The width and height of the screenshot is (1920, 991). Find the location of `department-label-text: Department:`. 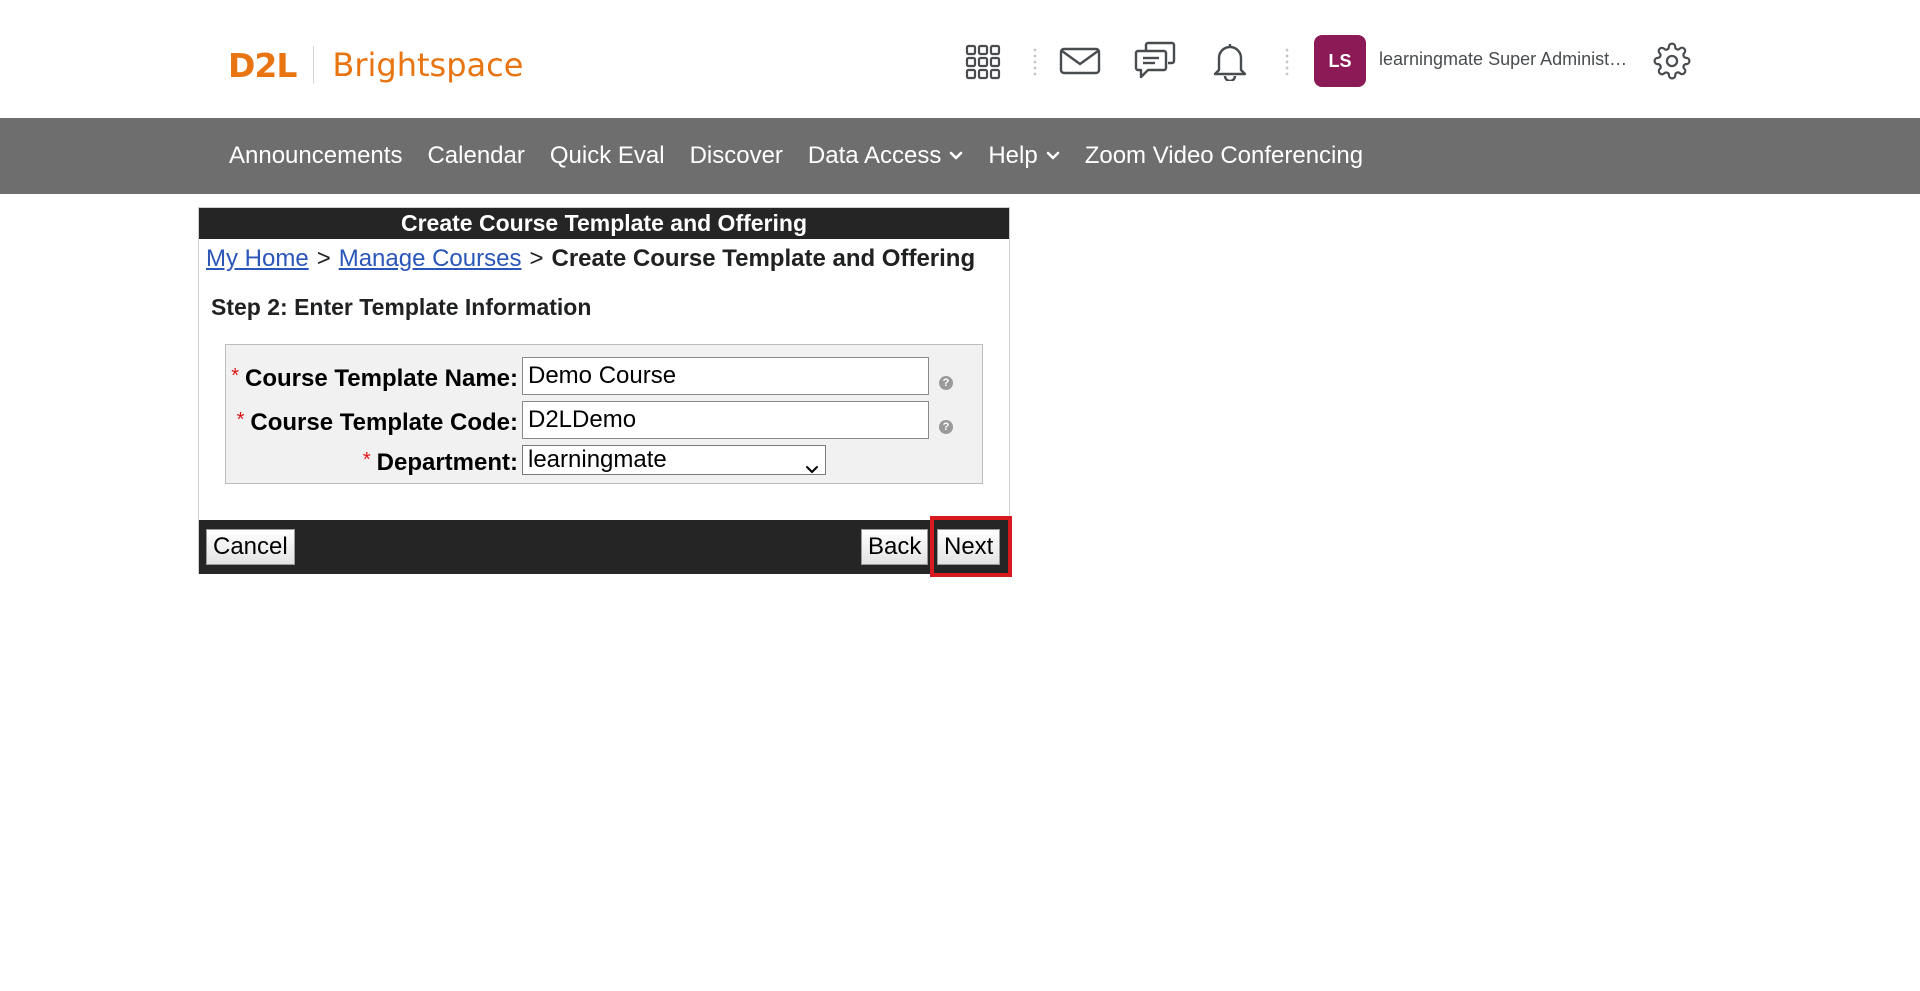

department-label-text: Department: is located at coordinates (447, 462).